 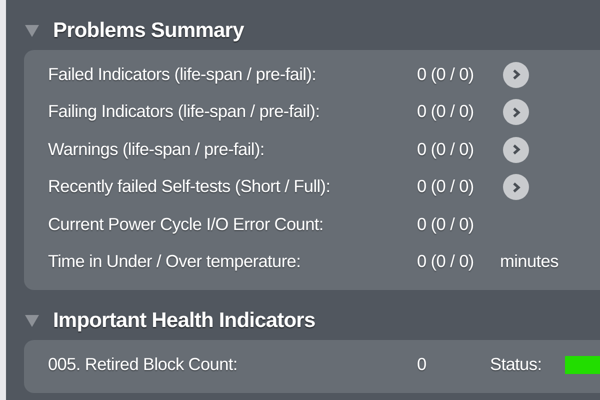 What do you see at coordinates (186, 224) in the screenshot?
I see `row-label: Current Power Cycle I/O Error Count:` at bounding box center [186, 224].